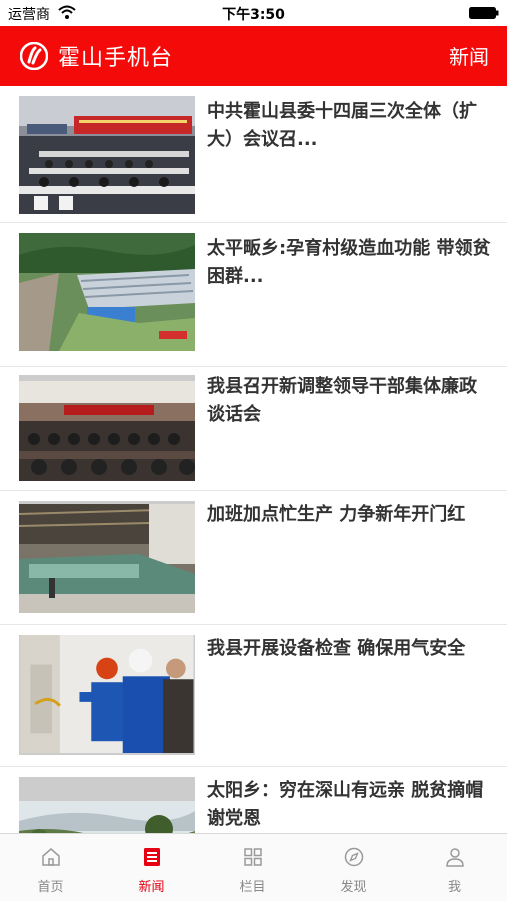 The image size is (507, 901). What do you see at coordinates (454, 887) in the screenshot?
I see `tab-label: 我` at bounding box center [454, 887].